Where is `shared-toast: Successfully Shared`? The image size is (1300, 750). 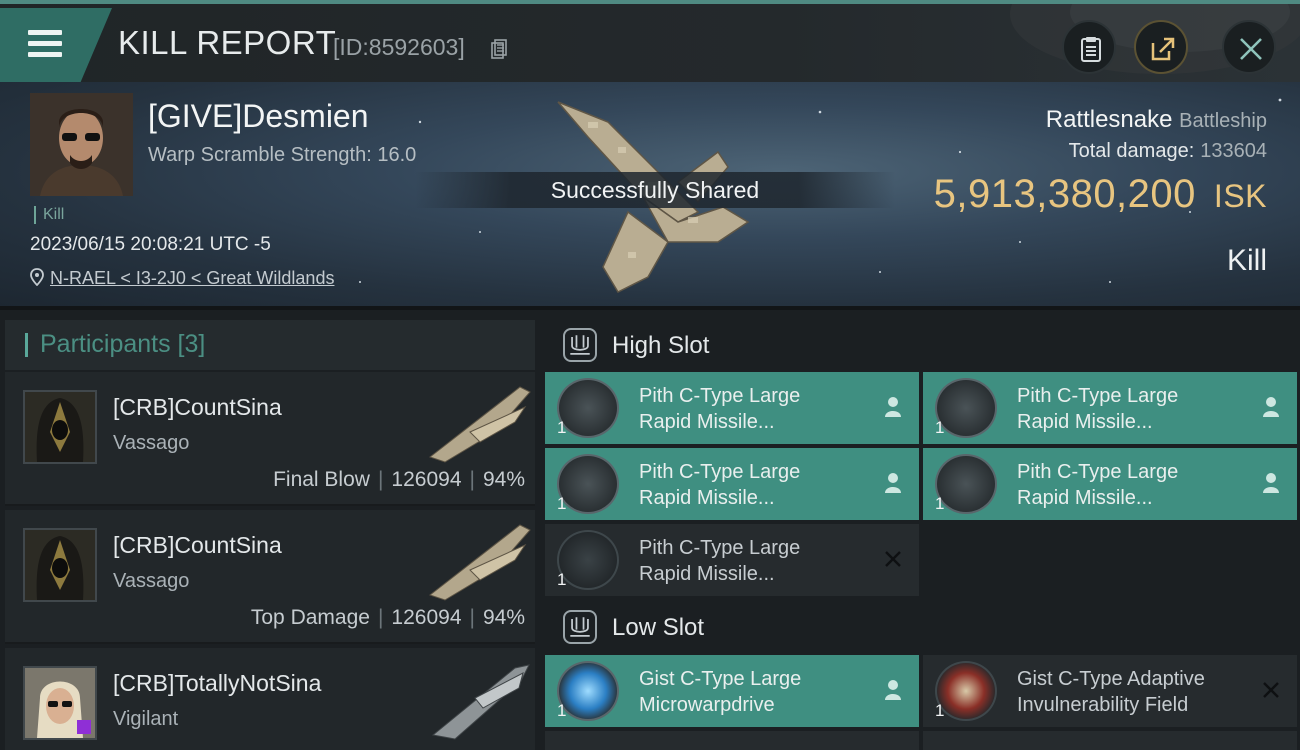
shared-toast: Successfully Shared is located at coordinates (655, 190).